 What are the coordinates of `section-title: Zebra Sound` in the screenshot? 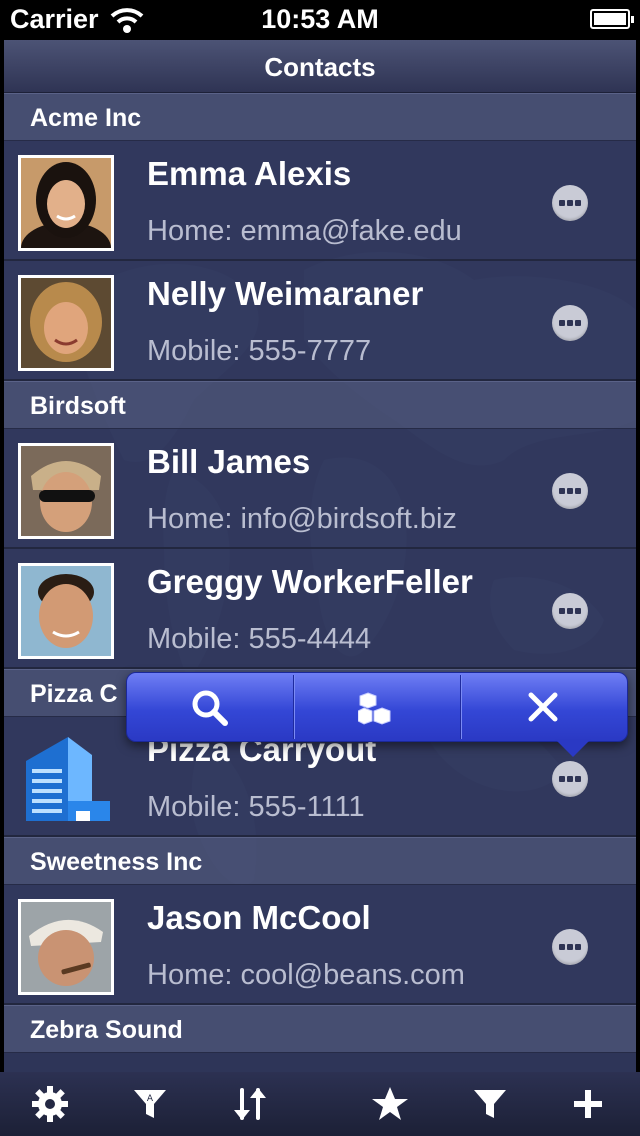 It's located at (106, 1030).